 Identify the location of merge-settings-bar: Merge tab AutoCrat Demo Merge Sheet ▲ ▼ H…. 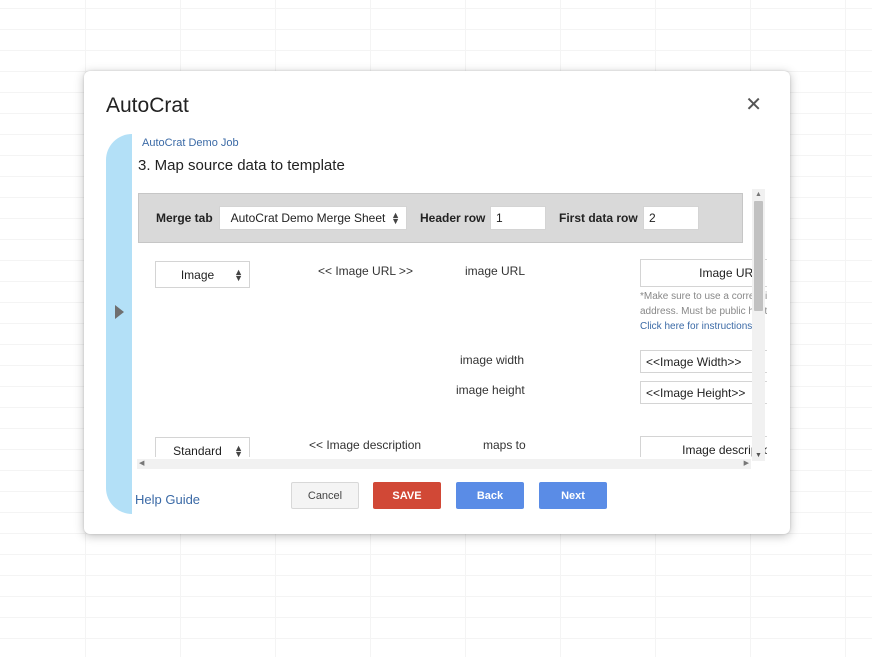
(440, 218).